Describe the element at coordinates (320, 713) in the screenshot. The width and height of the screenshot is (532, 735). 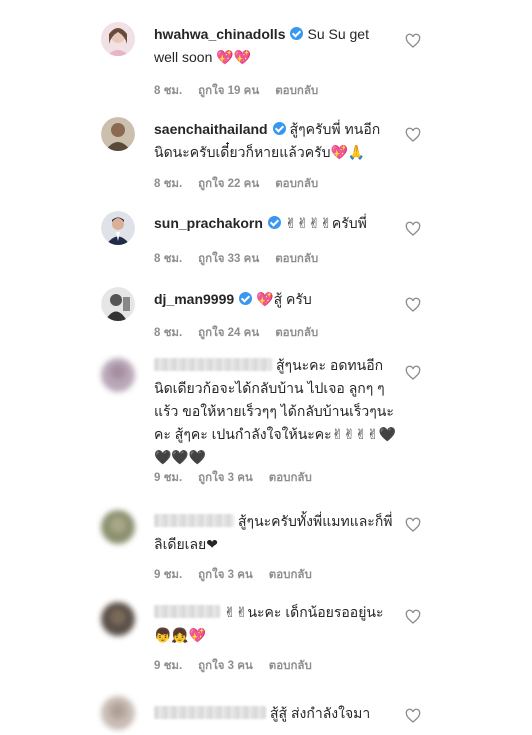
I see `comment-text: สู้สู้ ส่งกำลังใจมา` at that location.